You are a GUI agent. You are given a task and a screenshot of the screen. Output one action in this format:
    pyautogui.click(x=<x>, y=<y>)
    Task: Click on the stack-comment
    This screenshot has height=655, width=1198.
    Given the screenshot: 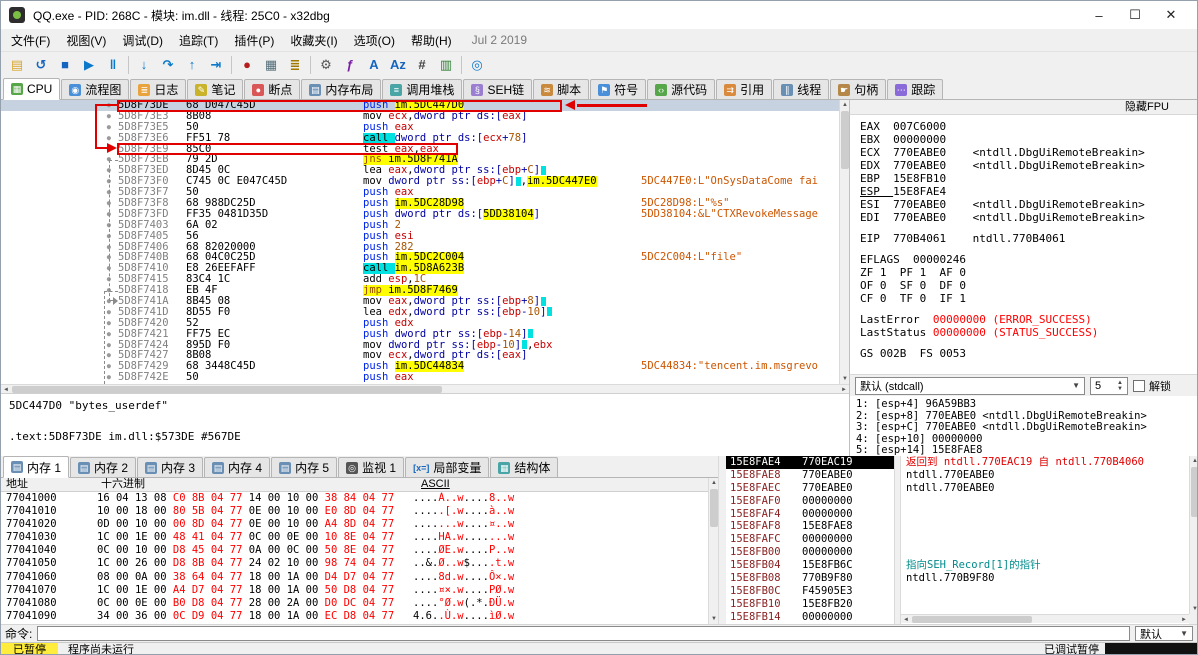 What is the action you would take?
    pyautogui.click(x=1045, y=552)
    